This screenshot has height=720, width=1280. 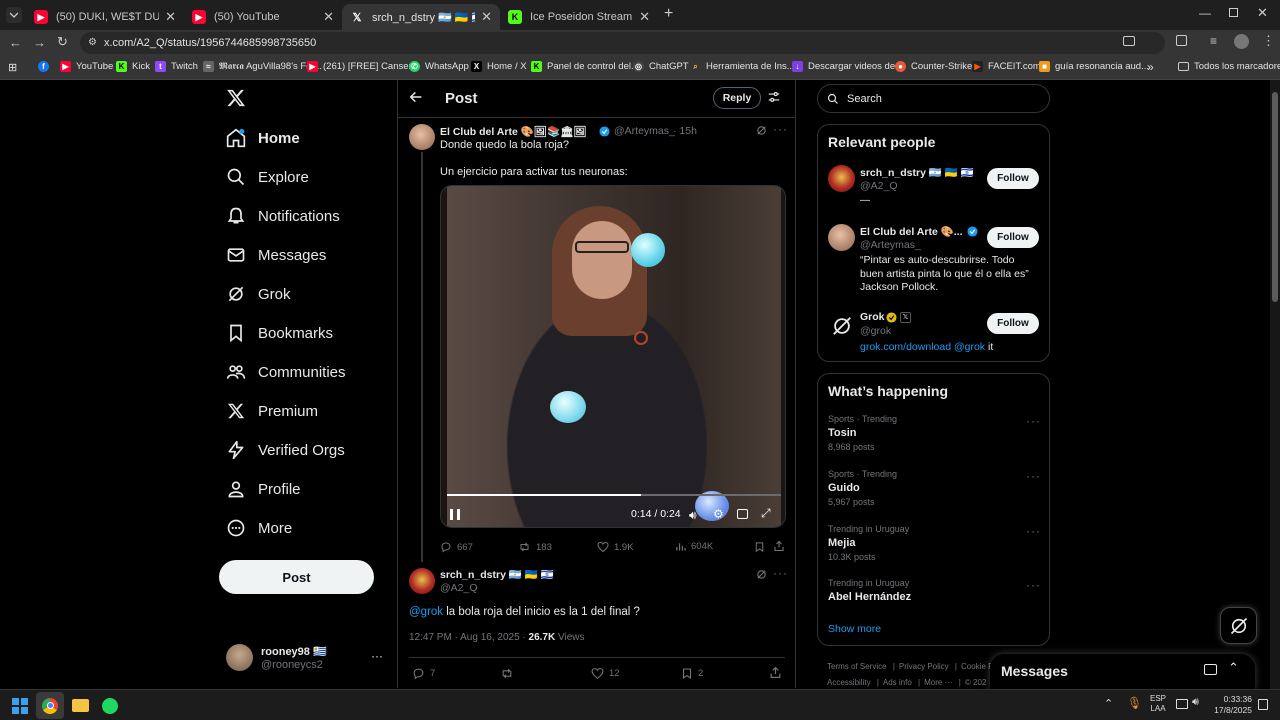 What do you see at coordinates (236, 98) in the screenshot?
I see `x-logo` at bounding box center [236, 98].